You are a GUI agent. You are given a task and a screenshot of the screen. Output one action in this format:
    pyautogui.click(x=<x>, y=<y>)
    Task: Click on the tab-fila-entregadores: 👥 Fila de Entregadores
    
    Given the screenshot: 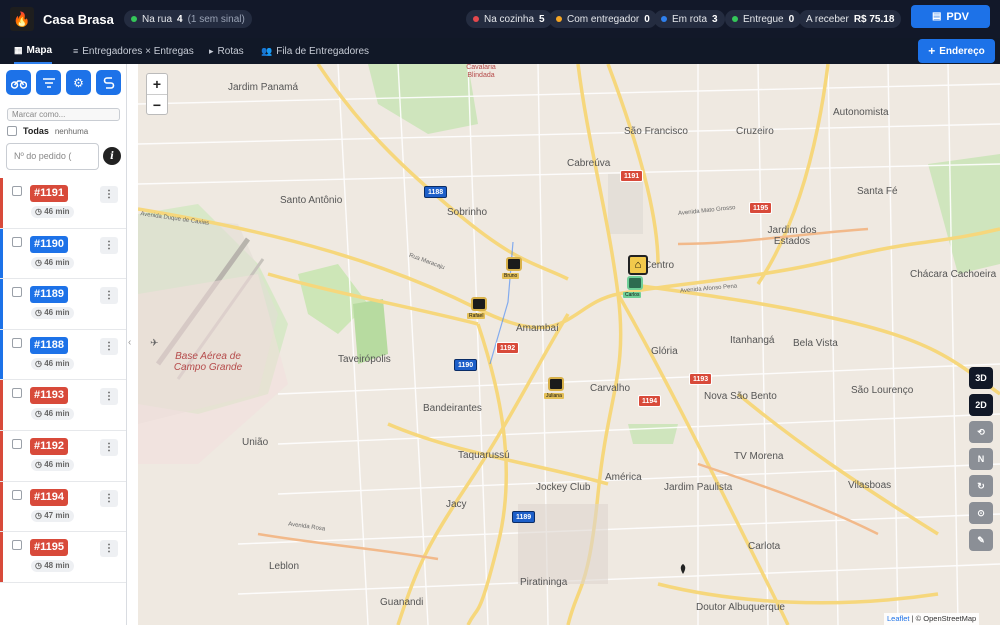 What is the action you would take?
    pyautogui.click(x=315, y=51)
    